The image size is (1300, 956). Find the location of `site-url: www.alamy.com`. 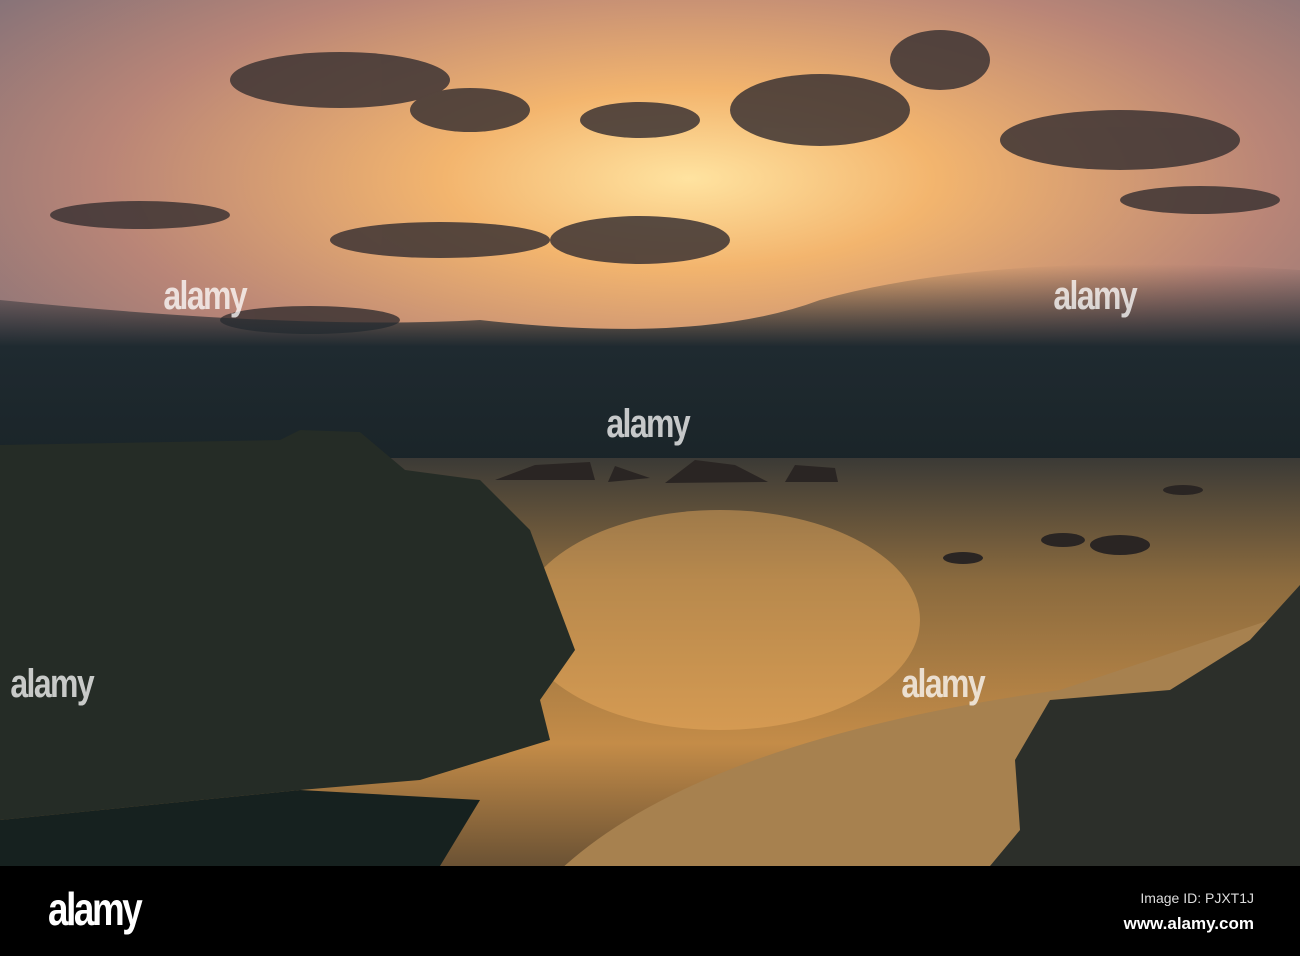

site-url: www.alamy.com is located at coordinates (1188, 923).